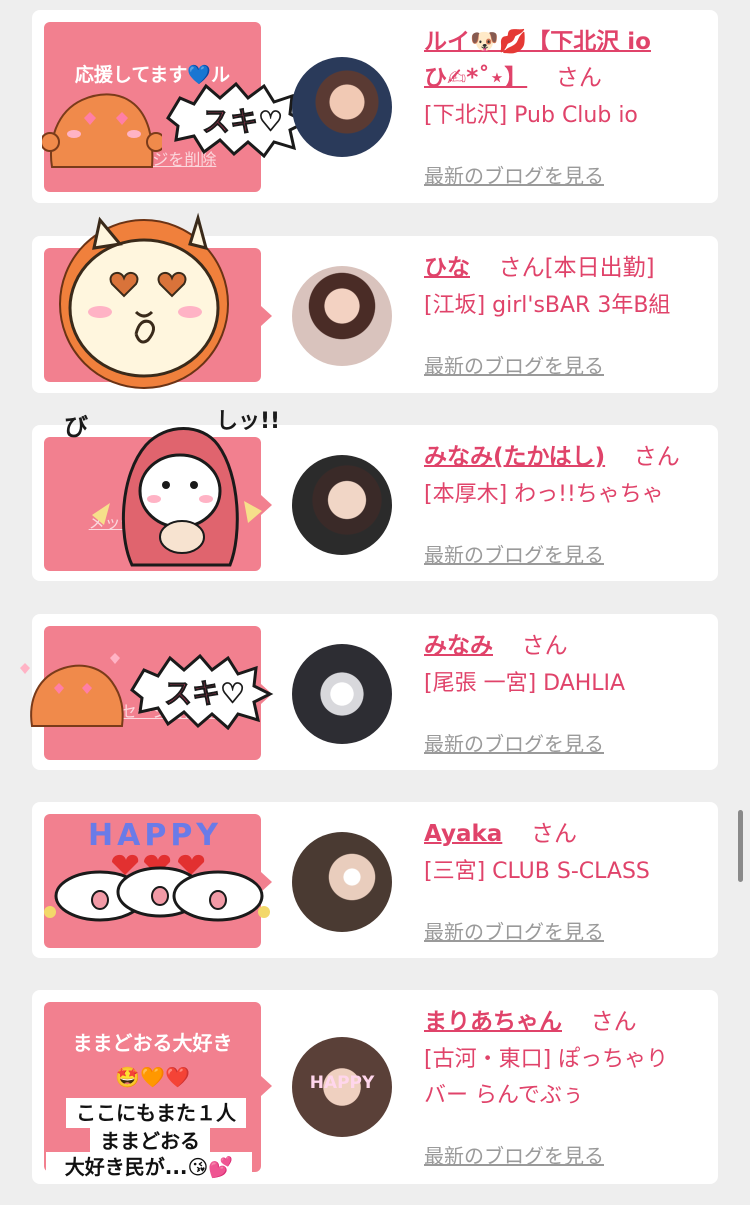 The image size is (750, 1205). I want to click on message-bubble: 応援してます💙ル メッセージを削除, so click(152, 107).